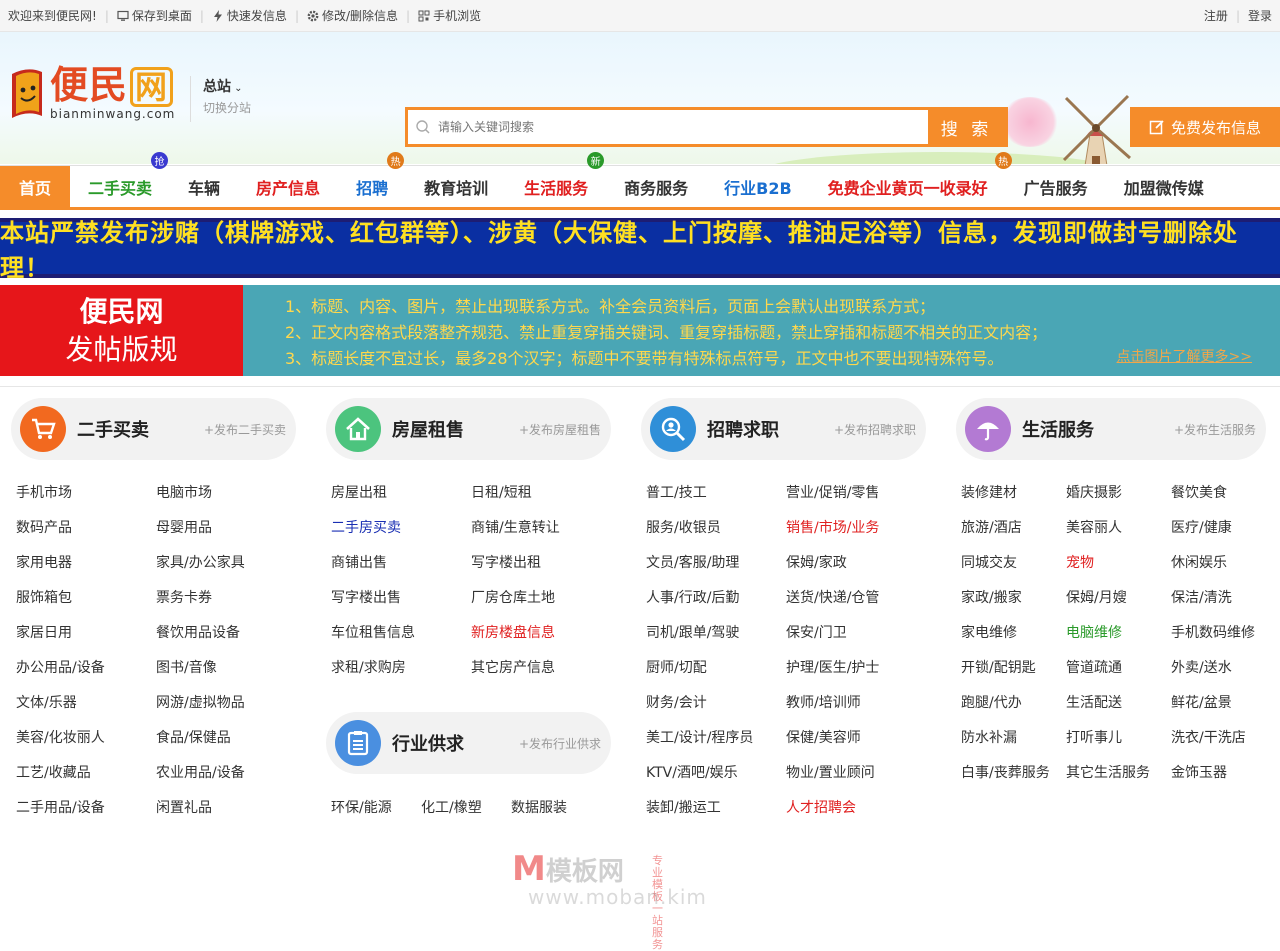 This screenshot has height=951, width=1280. What do you see at coordinates (991, 702) in the screenshot?
I see `category-link: 跑腿/代办` at bounding box center [991, 702].